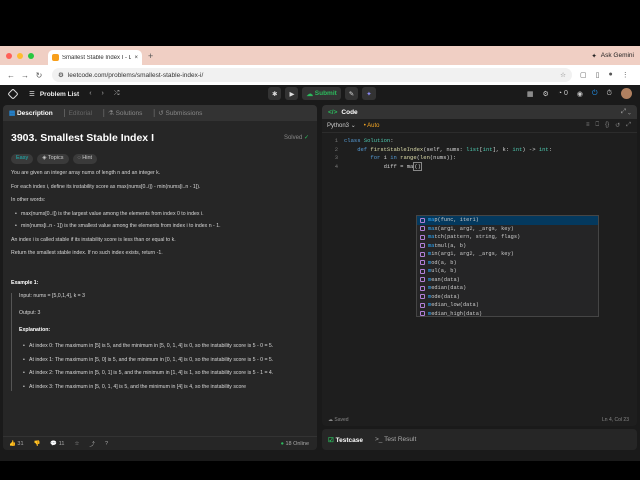 The height and width of the screenshot is (480, 640). Describe the element at coordinates (77, 113) in the screenshot. I see `tab-editorial: │ Editorial` at that location.